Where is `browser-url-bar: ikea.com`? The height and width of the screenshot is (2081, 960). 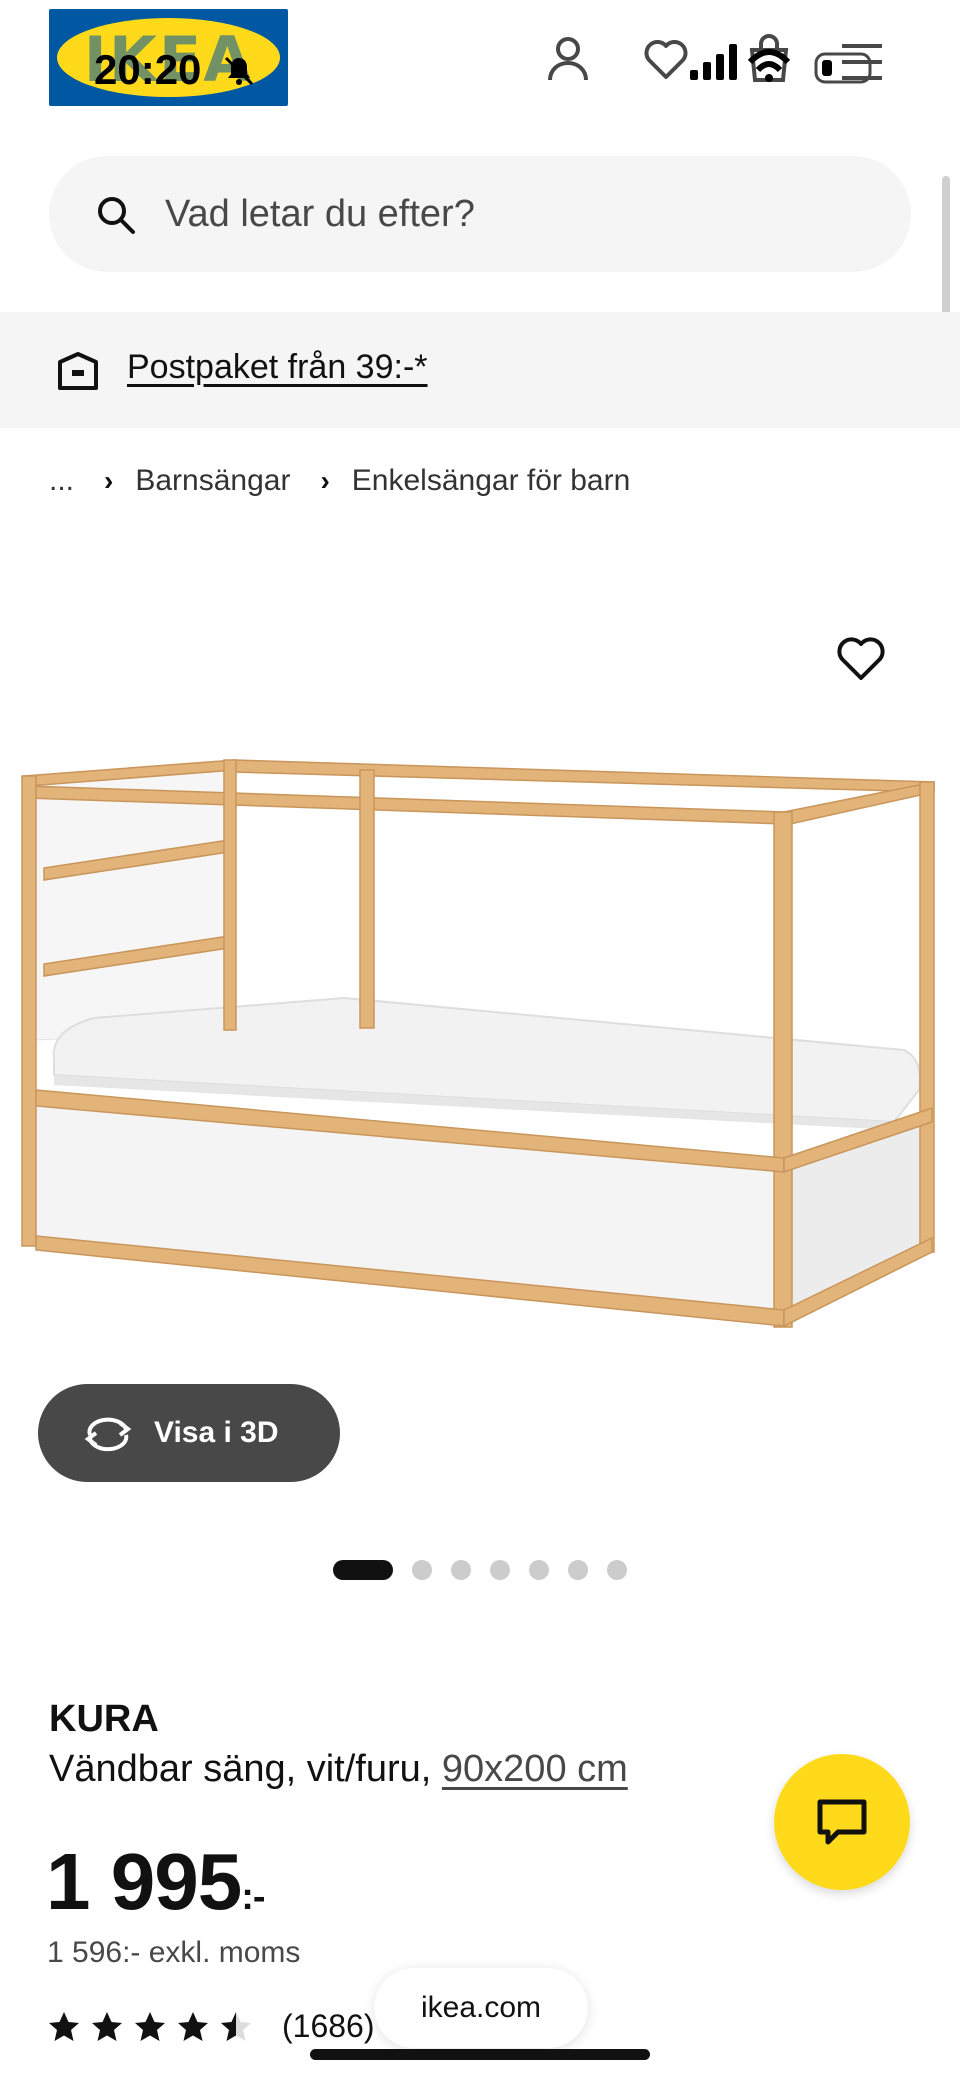 browser-url-bar: ikea.com is located at coordinates (481, 2008).